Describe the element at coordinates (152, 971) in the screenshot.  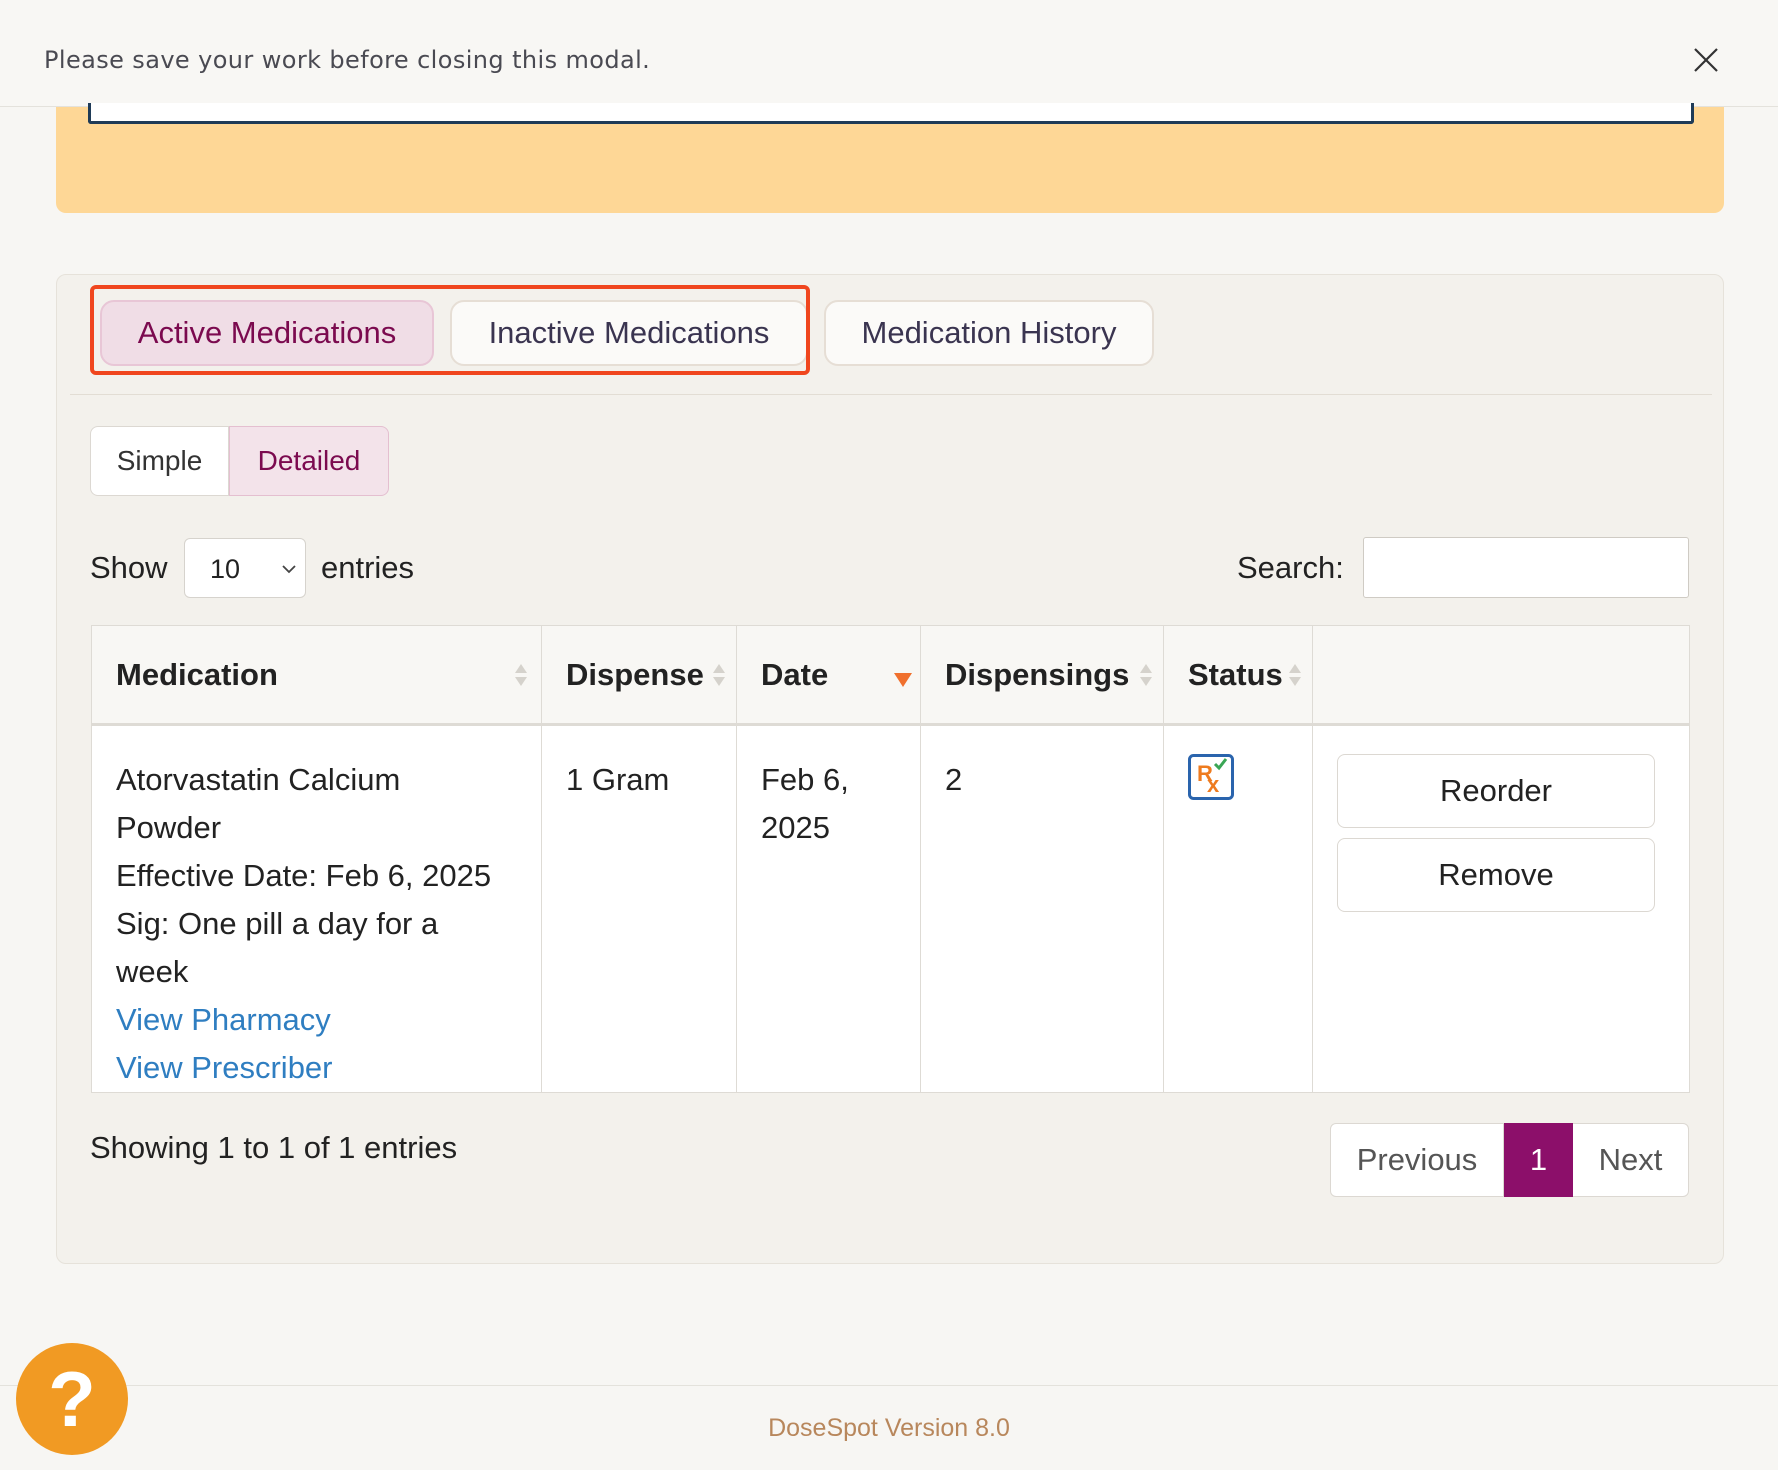
I see `sig-text-cont: week` at that location.